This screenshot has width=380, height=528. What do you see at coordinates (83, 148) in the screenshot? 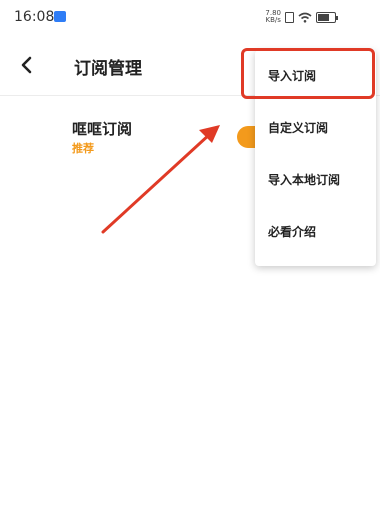
I see `recommended-tag: 推荐` at bounding box center [83, 148].